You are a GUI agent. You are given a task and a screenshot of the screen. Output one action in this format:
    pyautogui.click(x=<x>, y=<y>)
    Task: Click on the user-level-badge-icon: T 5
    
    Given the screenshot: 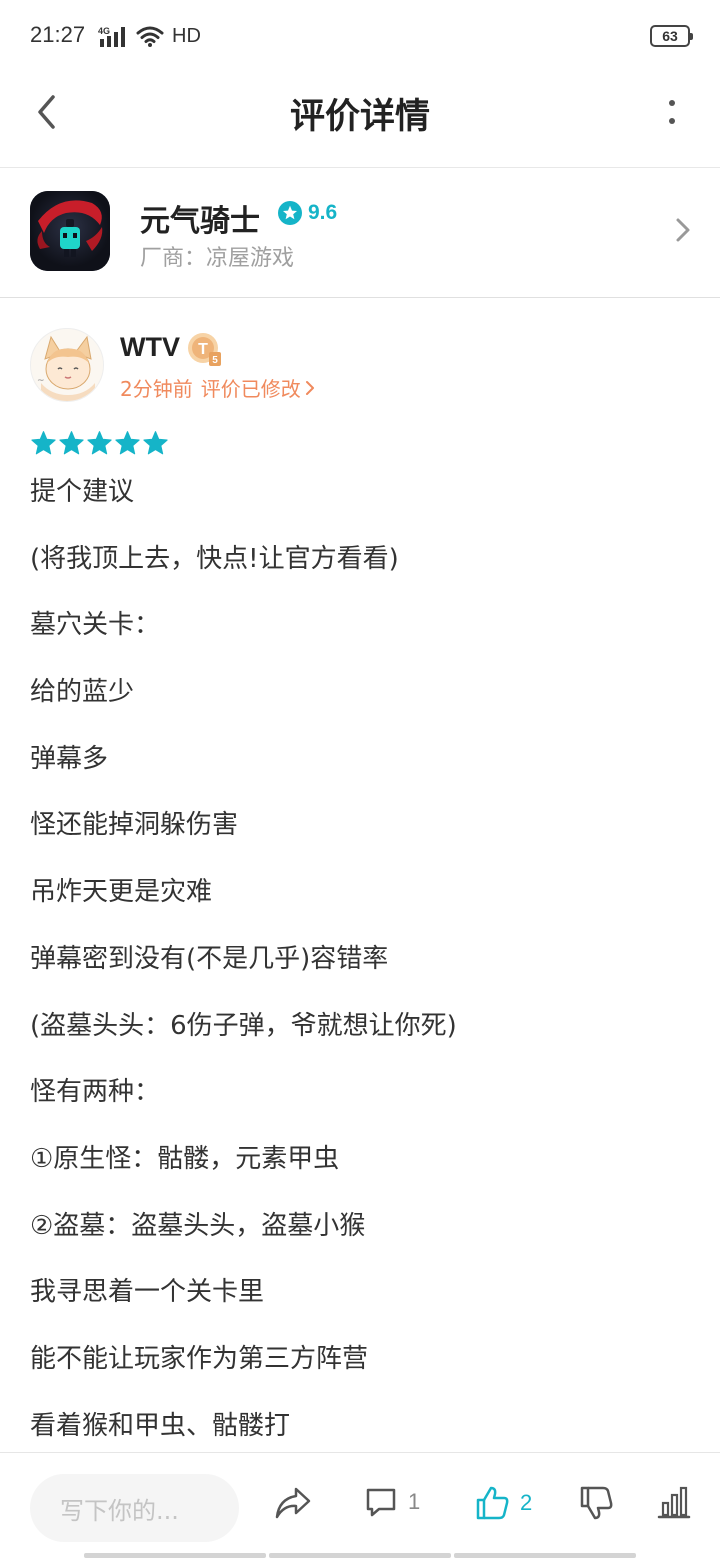 What is the action you would take?
    pyautogui.click(x=204, y=349)
    